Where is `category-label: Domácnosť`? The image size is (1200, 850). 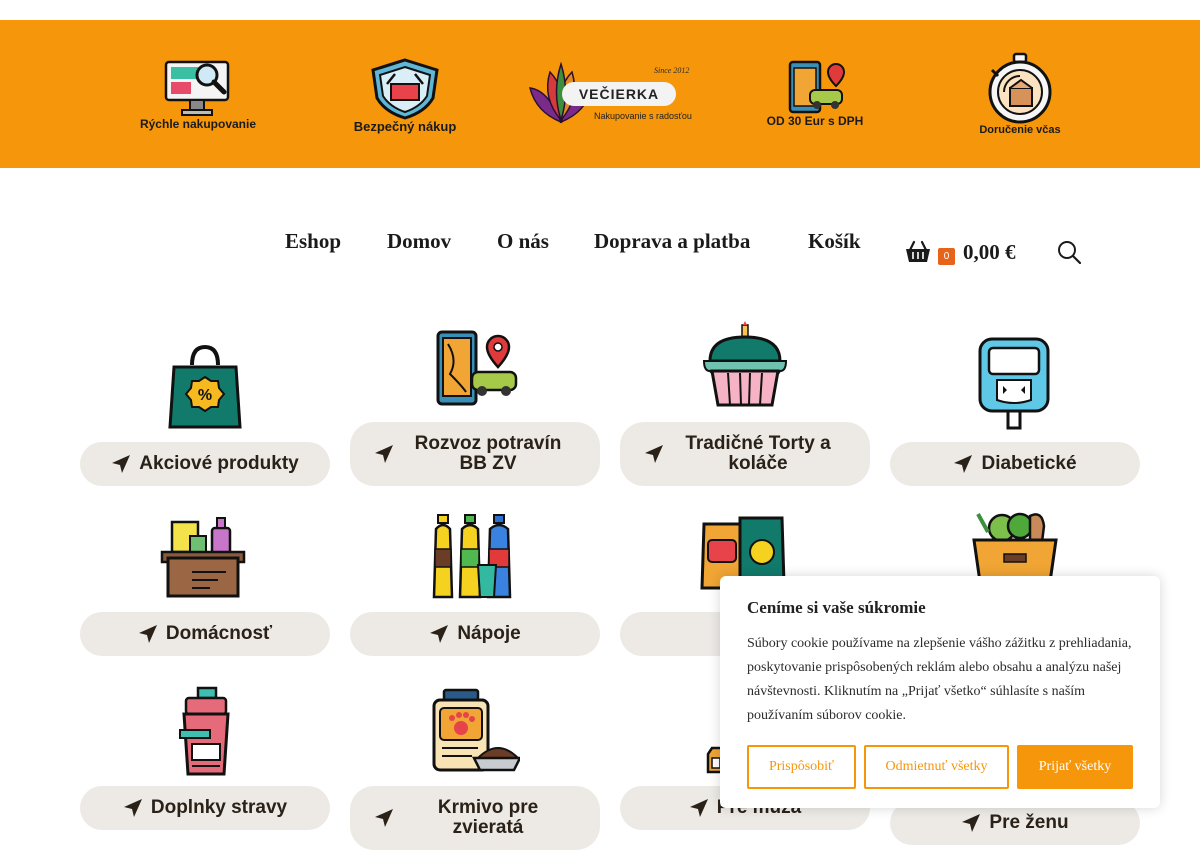 category-label: Domácnosť is located at coordinates (219, 633).